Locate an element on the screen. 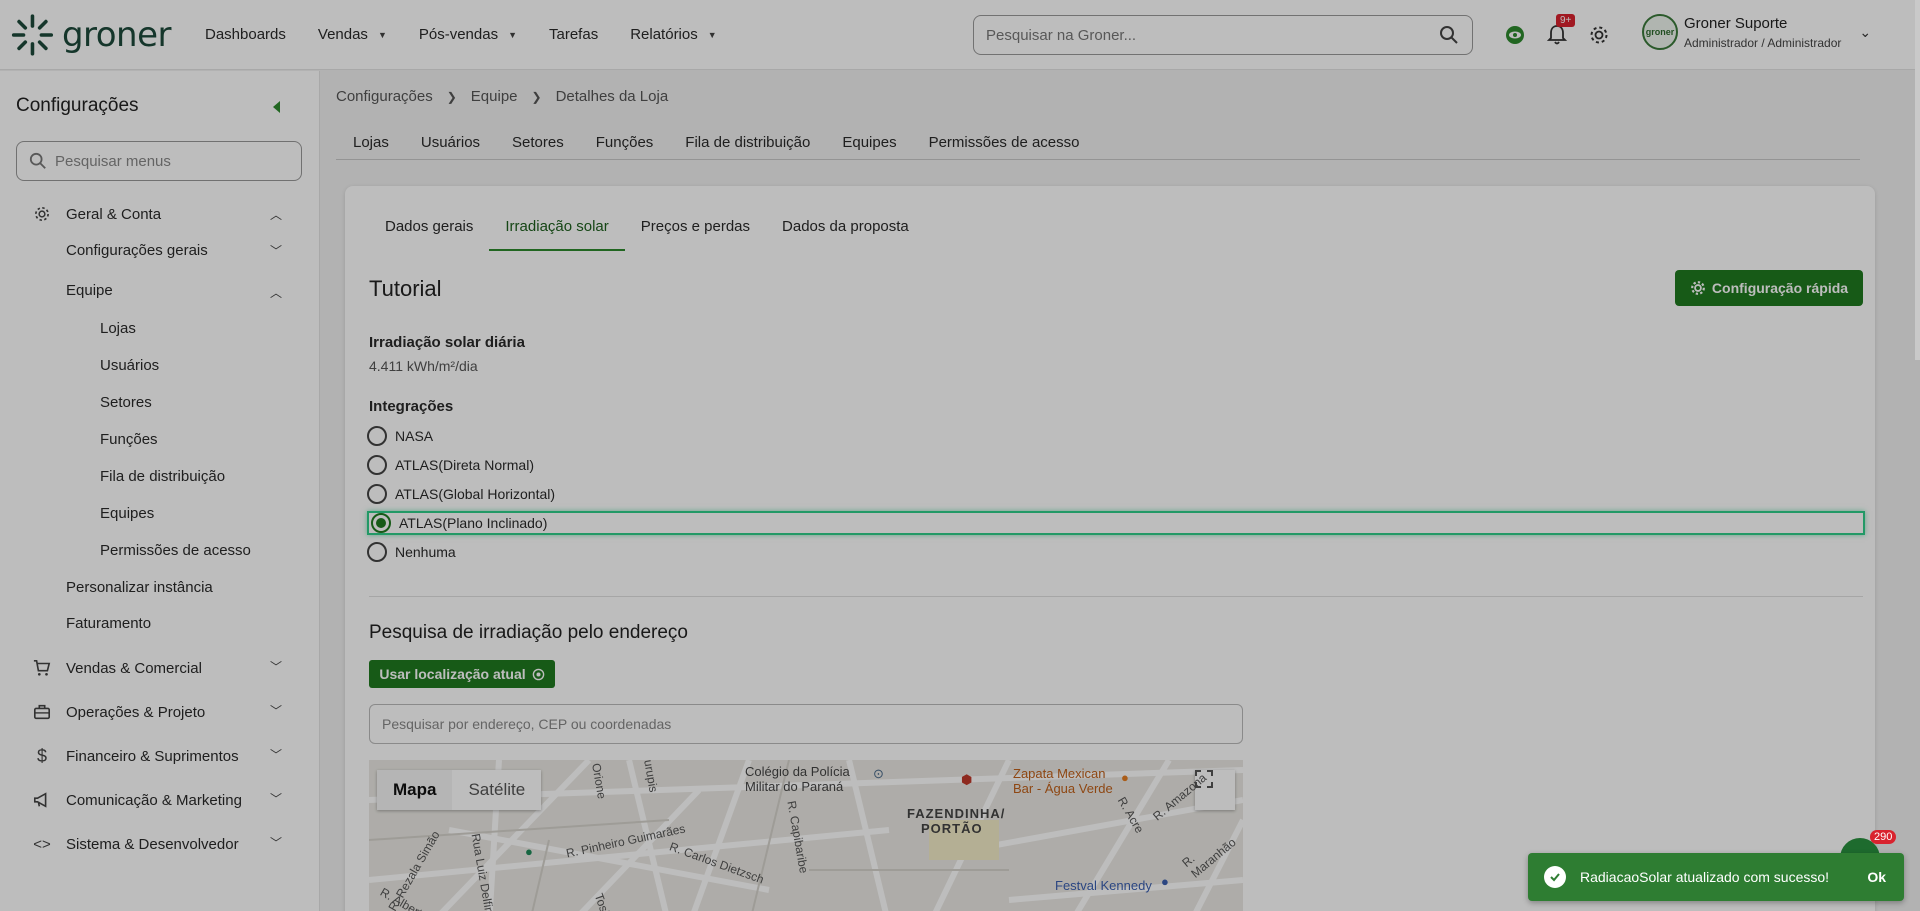 Image resolution: width=1920 pixels, height=911 pixels. sidebar-item-personalizar-instancia: Personalizar instância is located at coordinates (139, 587).